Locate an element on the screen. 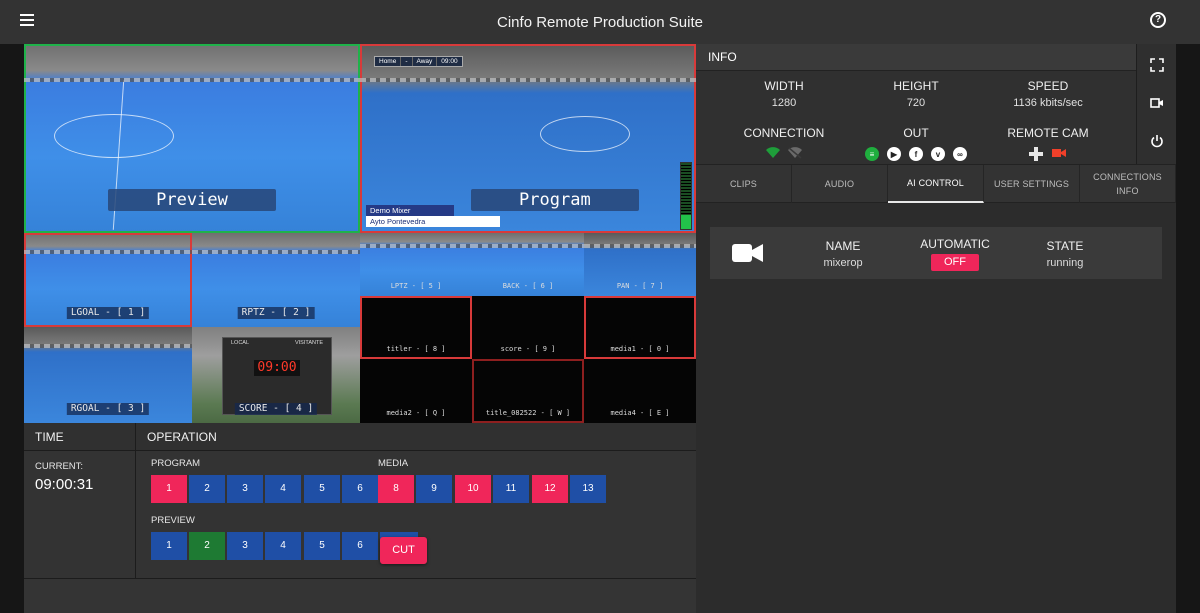 This screenshot has height=613, width=1200. fullscreen-icon is located at coordinates (1157, 65).